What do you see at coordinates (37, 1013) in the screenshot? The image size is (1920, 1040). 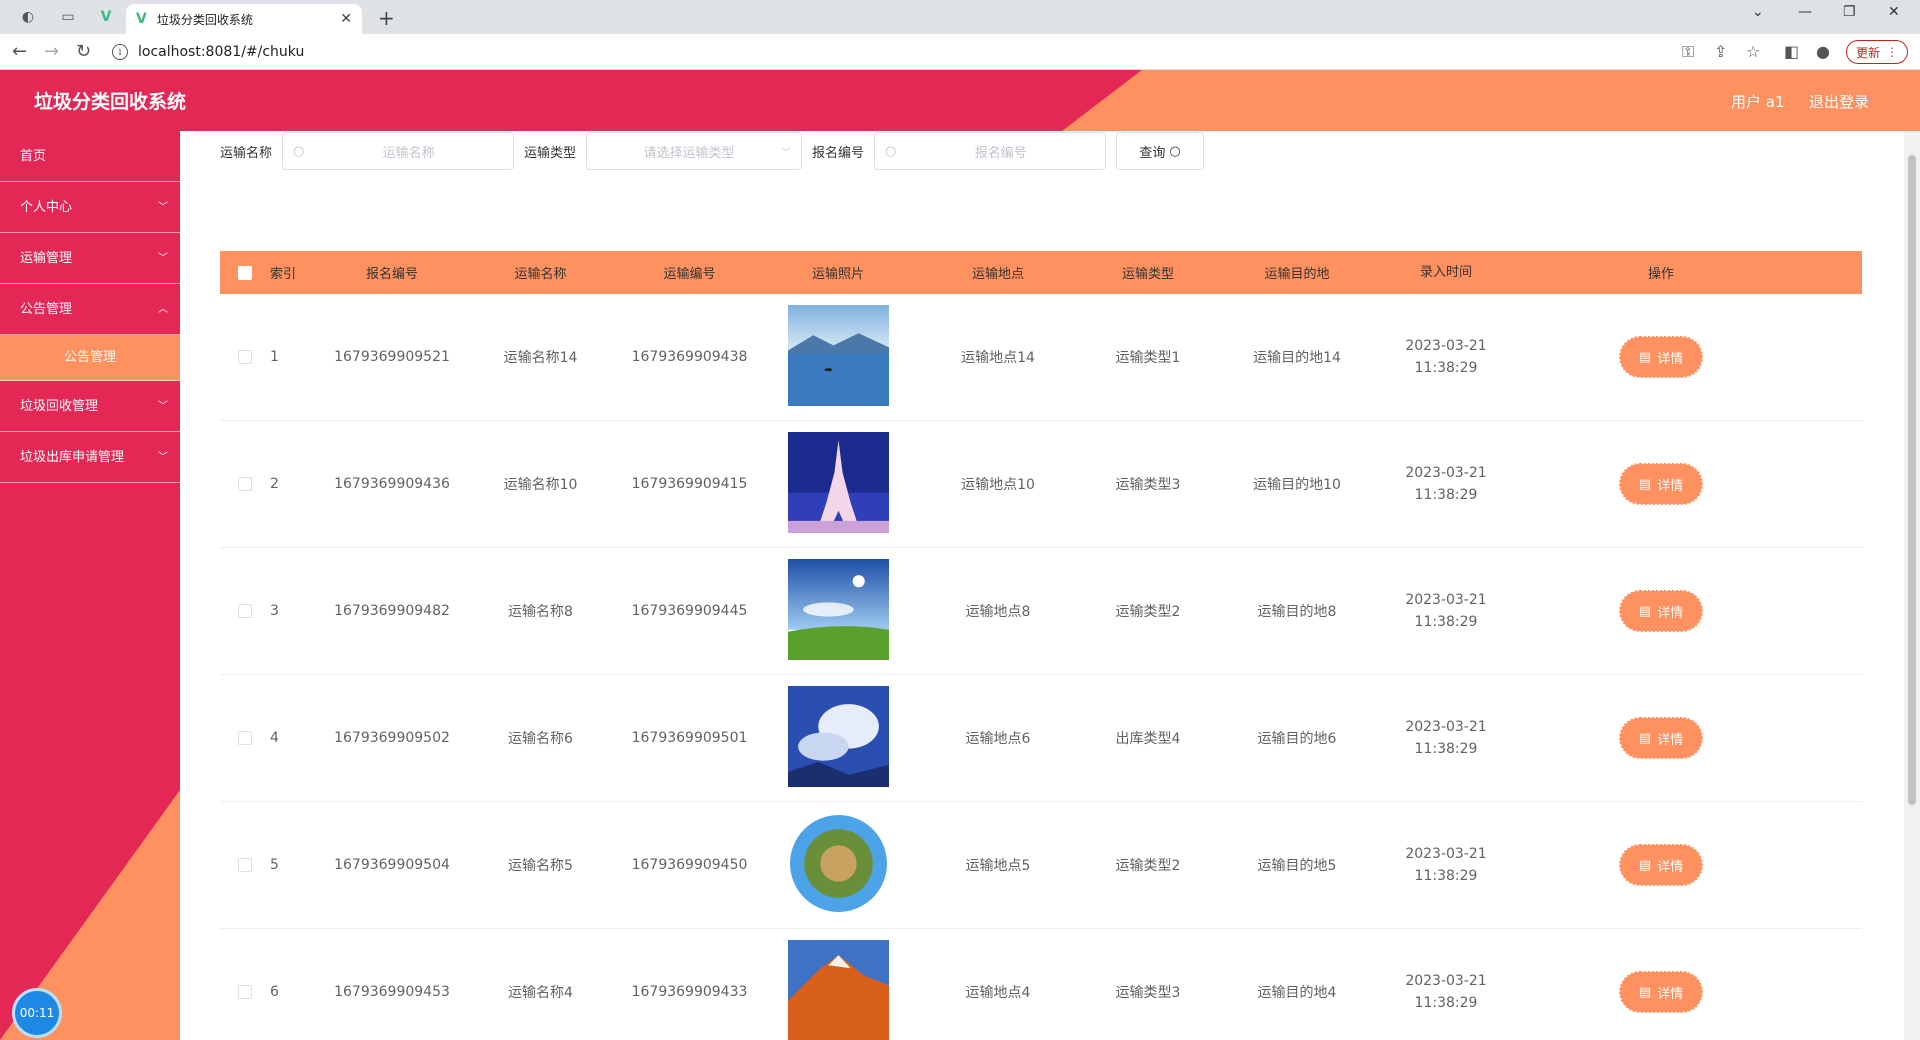 I see `recording-timer: 00:11` at bounding box center [37, 1013].